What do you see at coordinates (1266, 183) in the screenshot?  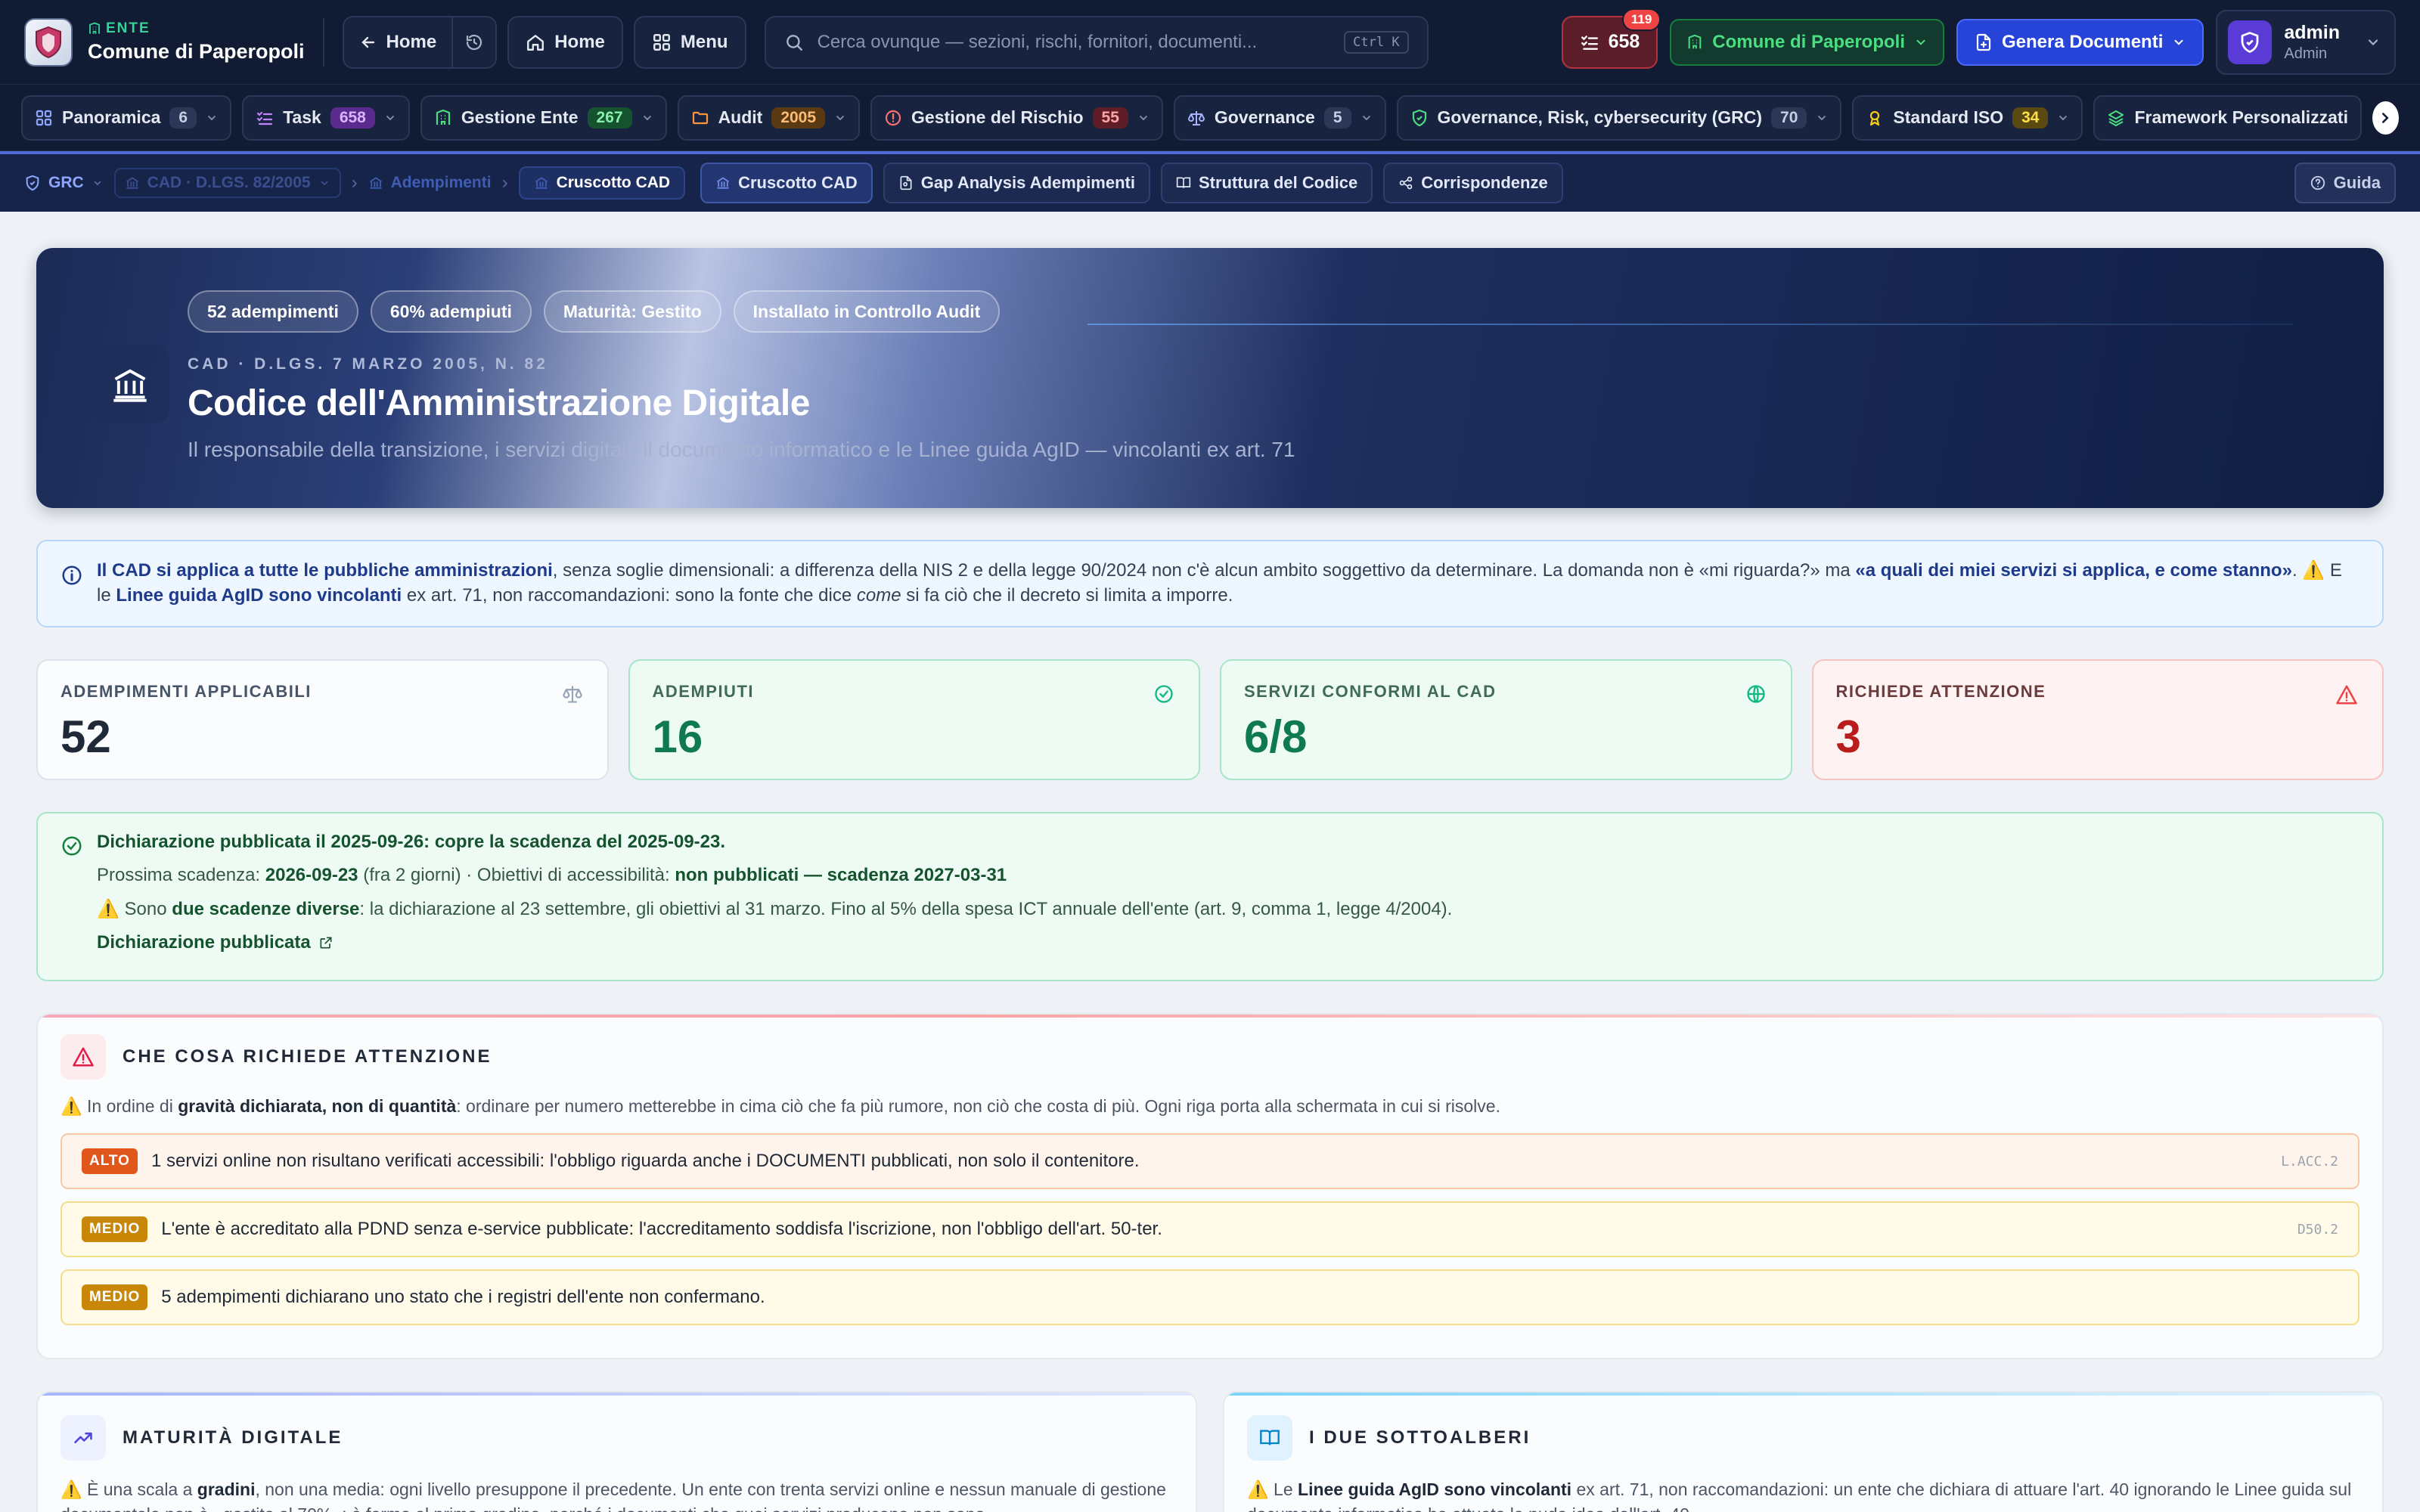 I see `tab-struttura-codice: Struttura del Codice` at bounding box center [1266, 183].